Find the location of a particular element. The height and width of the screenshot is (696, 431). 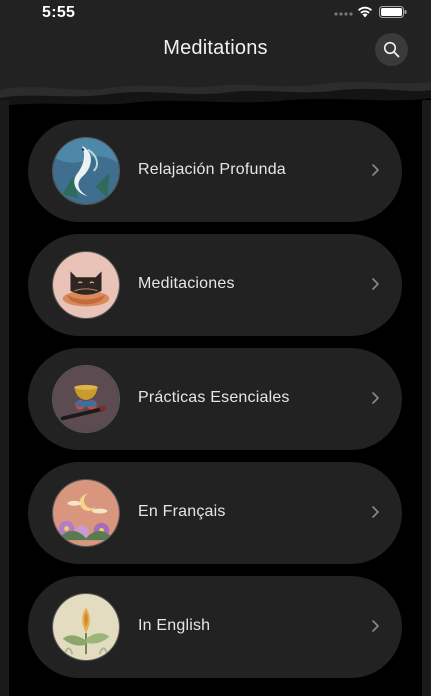

meditating-cat-artwork is located at coordinates (86, 285).